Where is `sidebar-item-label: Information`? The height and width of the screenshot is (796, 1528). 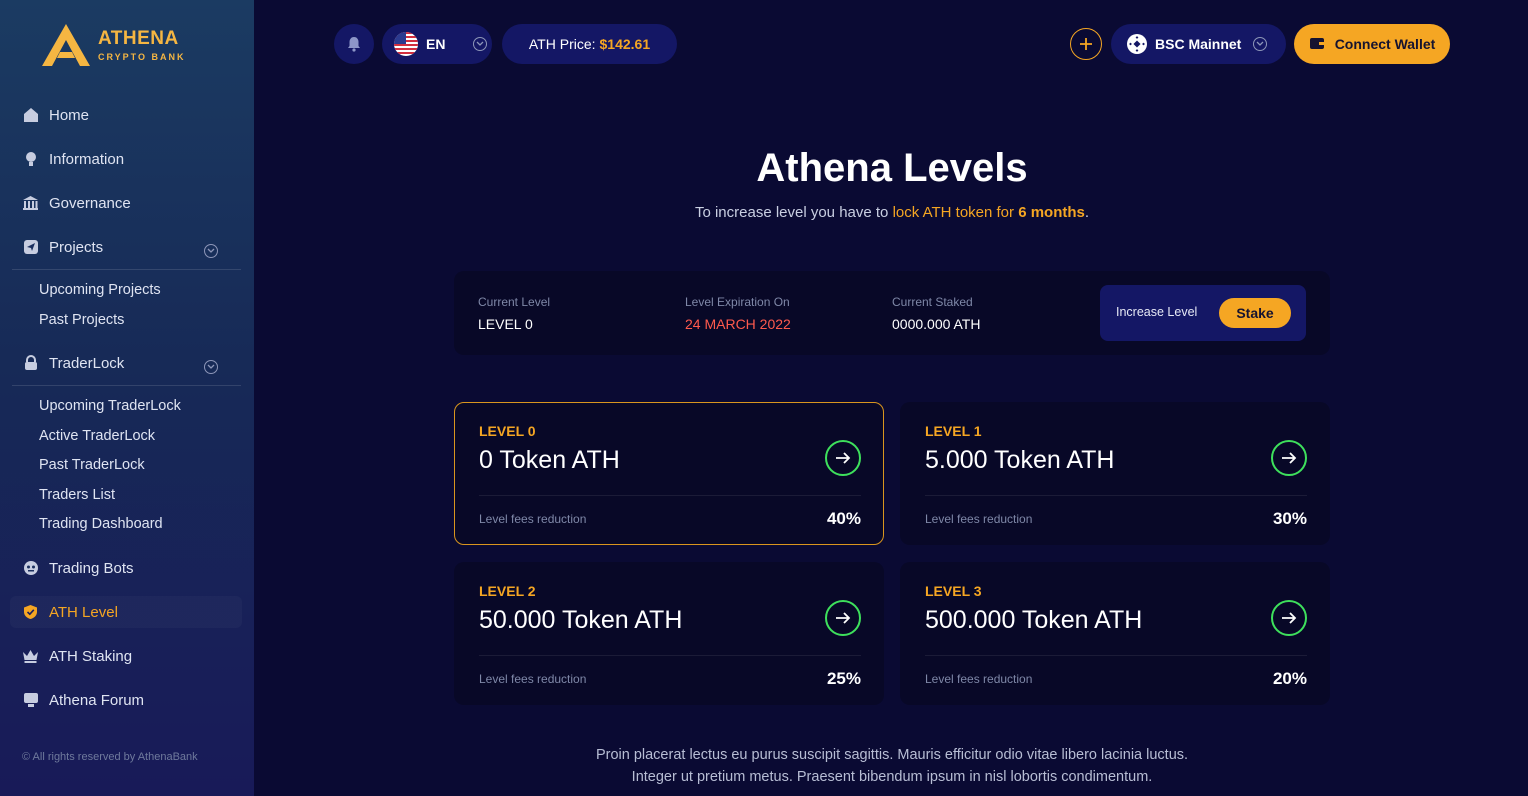 sidebar-item-label: Information is located at coordinates (87, 159).